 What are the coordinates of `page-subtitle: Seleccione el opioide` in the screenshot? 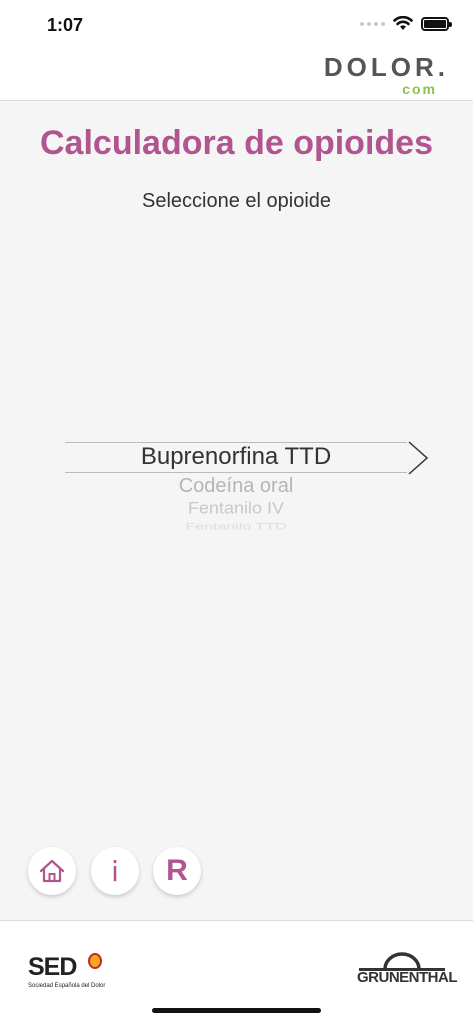 It's located at (236, 201).